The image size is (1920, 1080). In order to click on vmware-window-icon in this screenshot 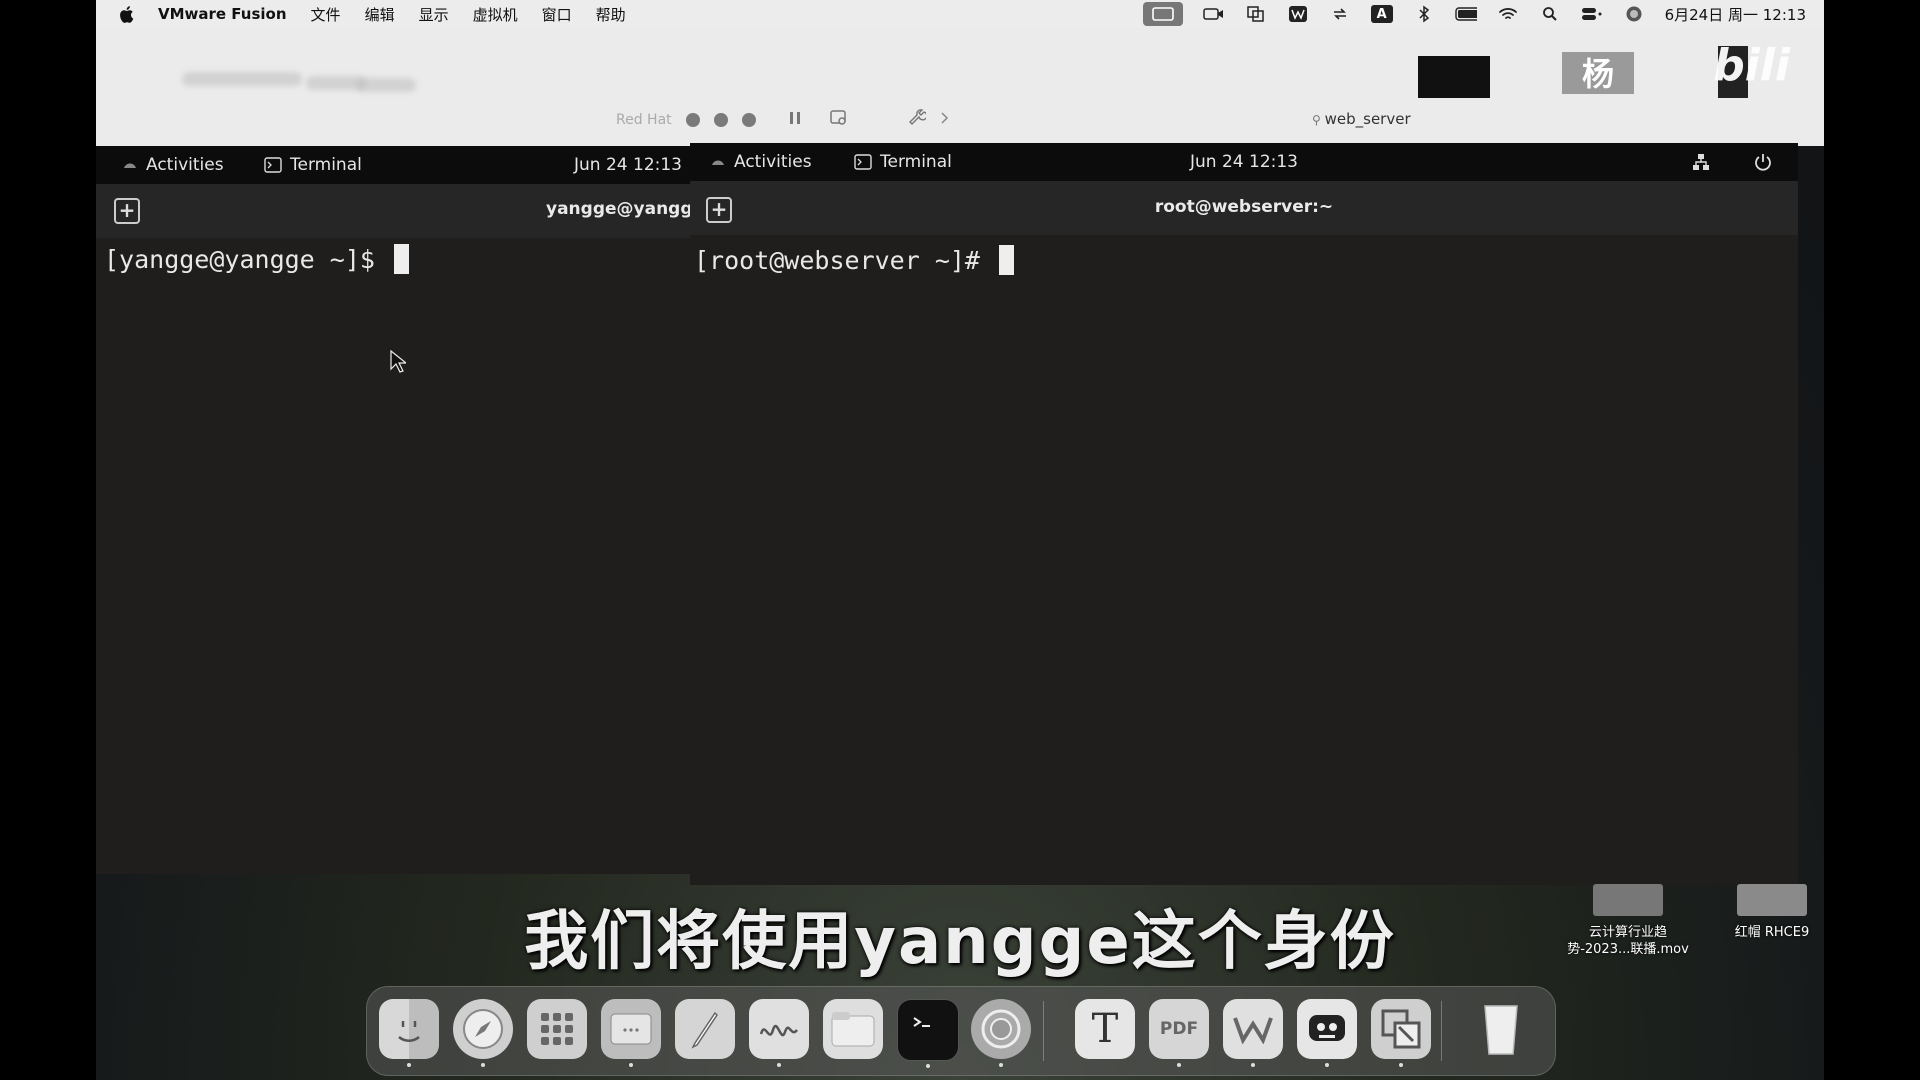, I will do `click(631, 1033)`.